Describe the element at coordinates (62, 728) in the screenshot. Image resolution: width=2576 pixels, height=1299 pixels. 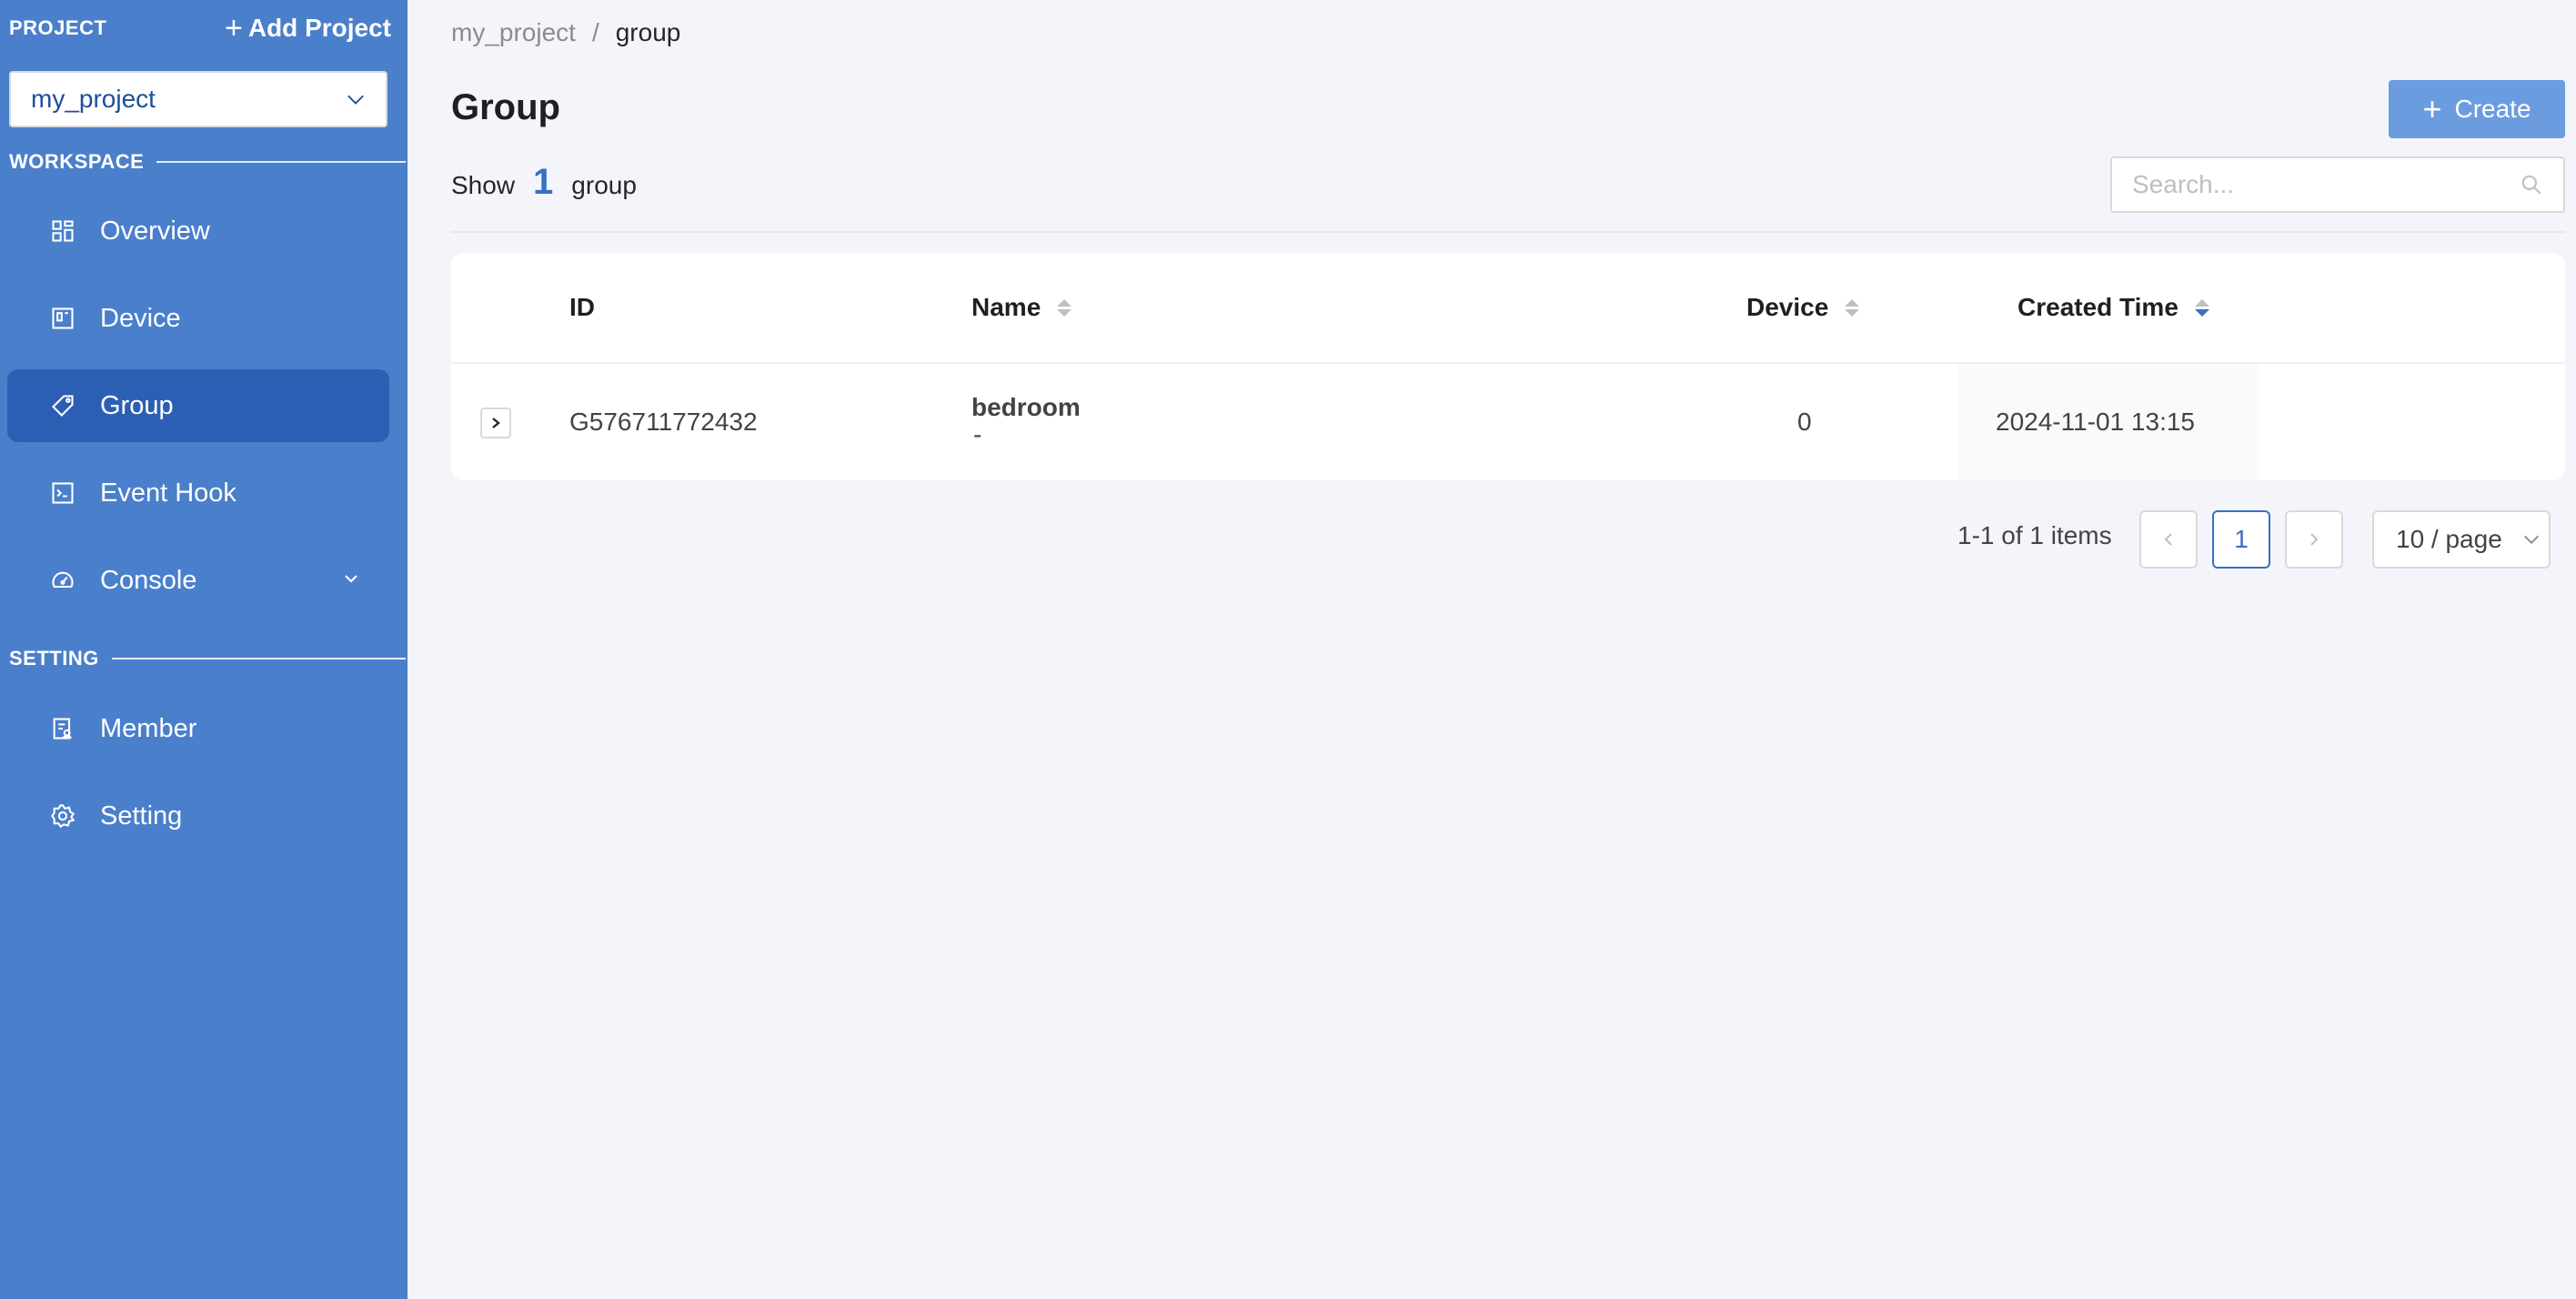
I see `member-icon` at that location.